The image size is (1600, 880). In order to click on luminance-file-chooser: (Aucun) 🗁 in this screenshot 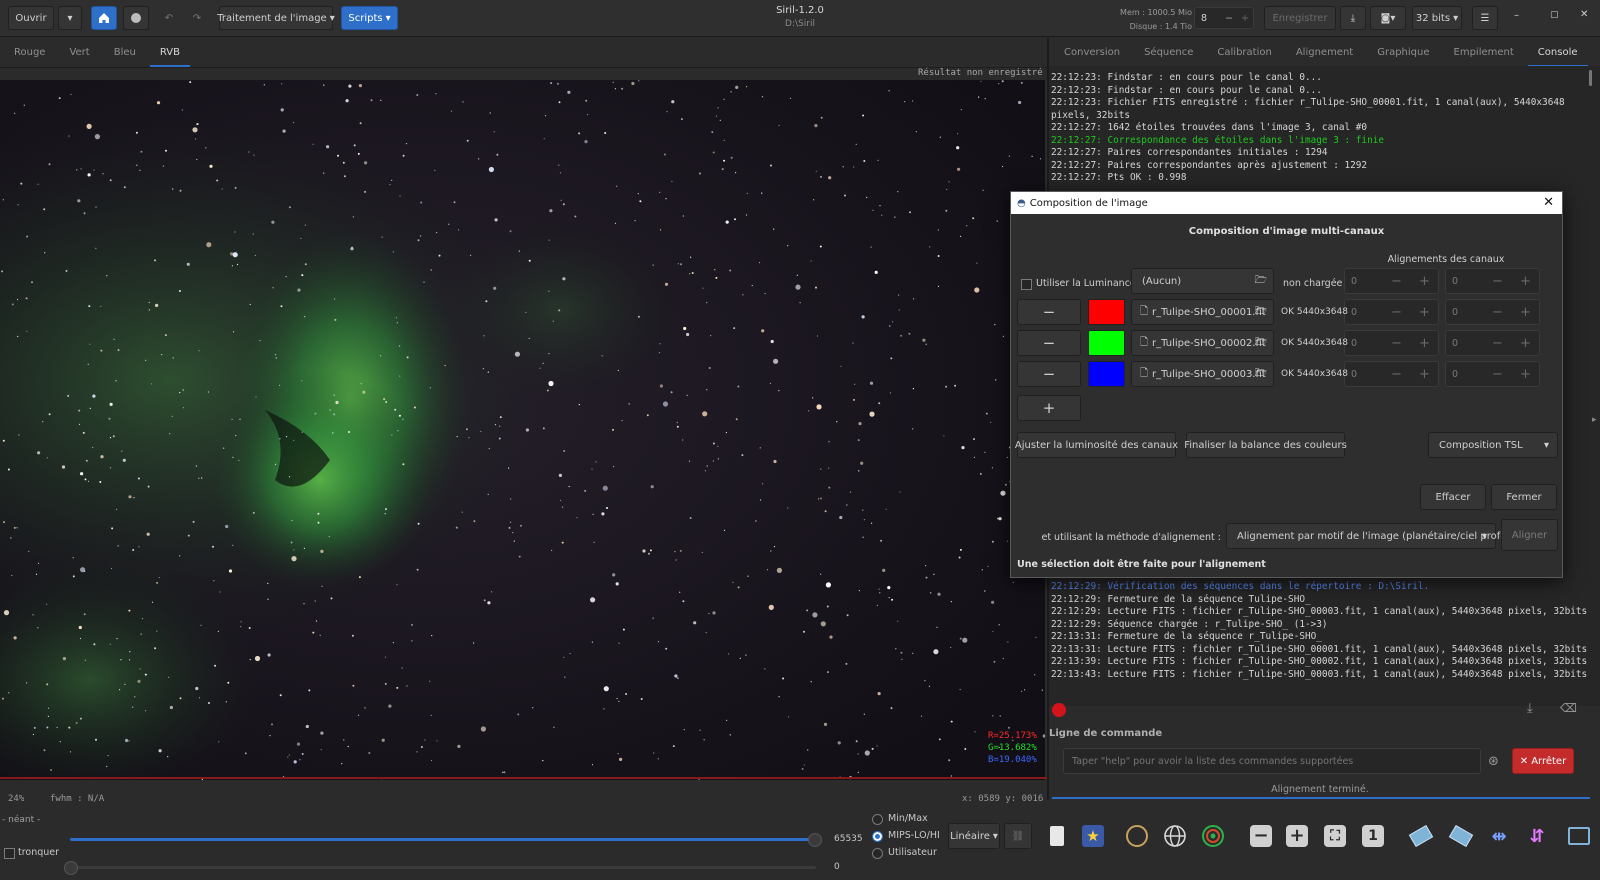, I will do `click(1202, 281)`.